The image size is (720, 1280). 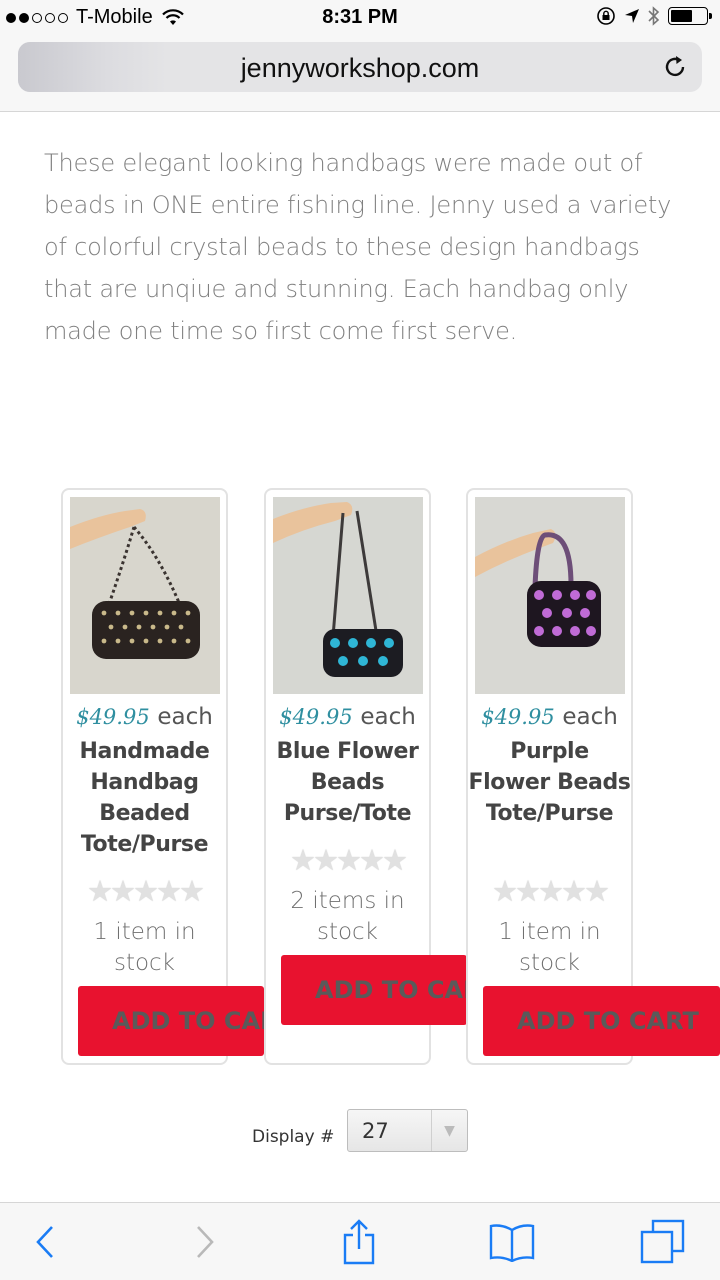 I want to click on share-icon, so click(x=359, y=1242).